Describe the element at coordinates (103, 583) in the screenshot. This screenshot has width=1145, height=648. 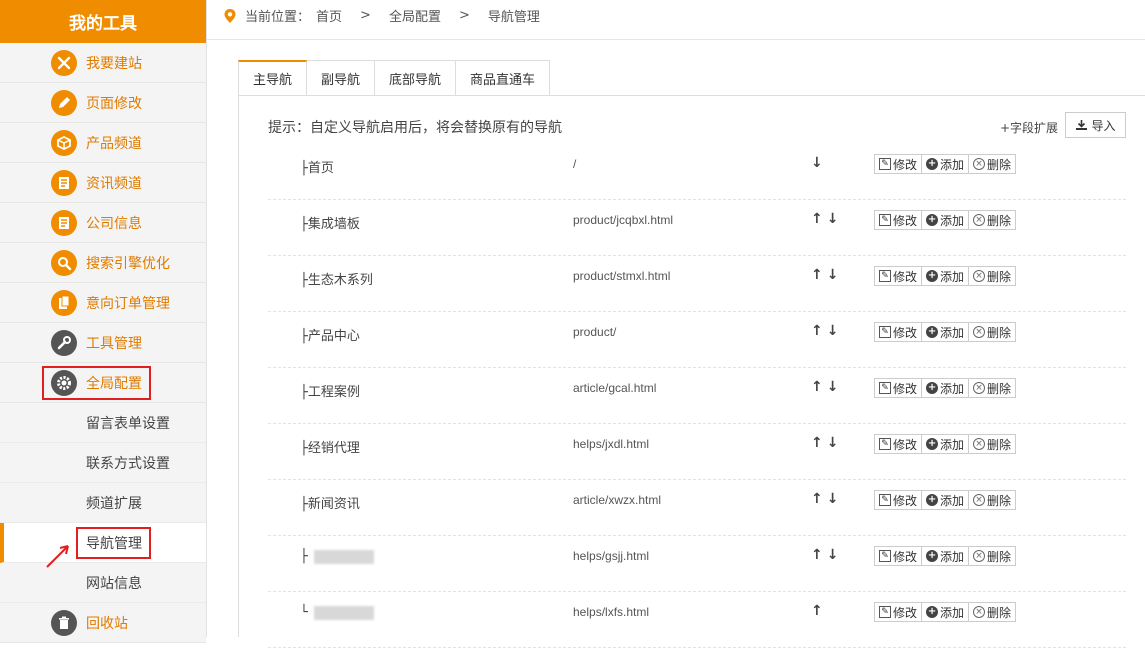
I see `sidebar-subitem-site-info: 网站信息` at that location.